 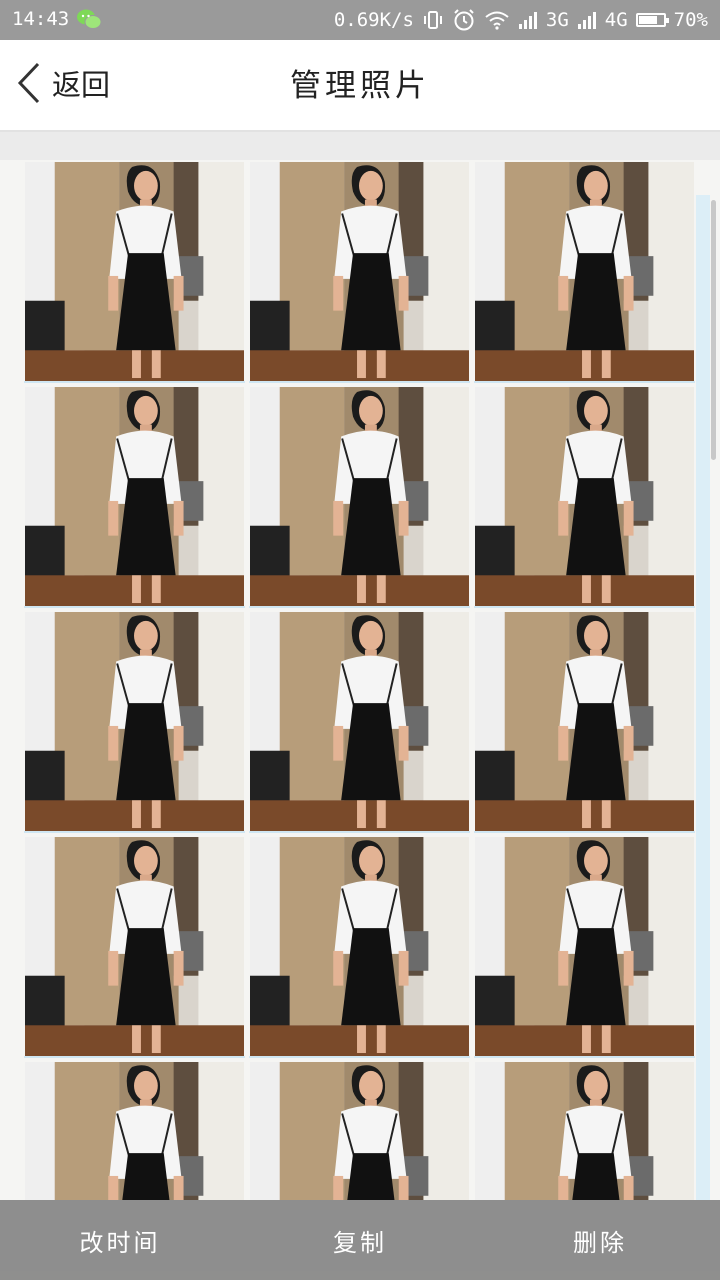 What do you see at coordinates (647, 20) in the screenshot?
I see `battery-fill` at bounding box center [647, 20].